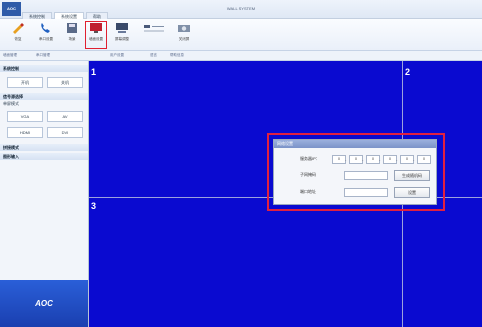 This screenshot has width=482, height=327. Describe the element at coordinates (154, 35) in the screenshot. I see `settings-slider` at that location.